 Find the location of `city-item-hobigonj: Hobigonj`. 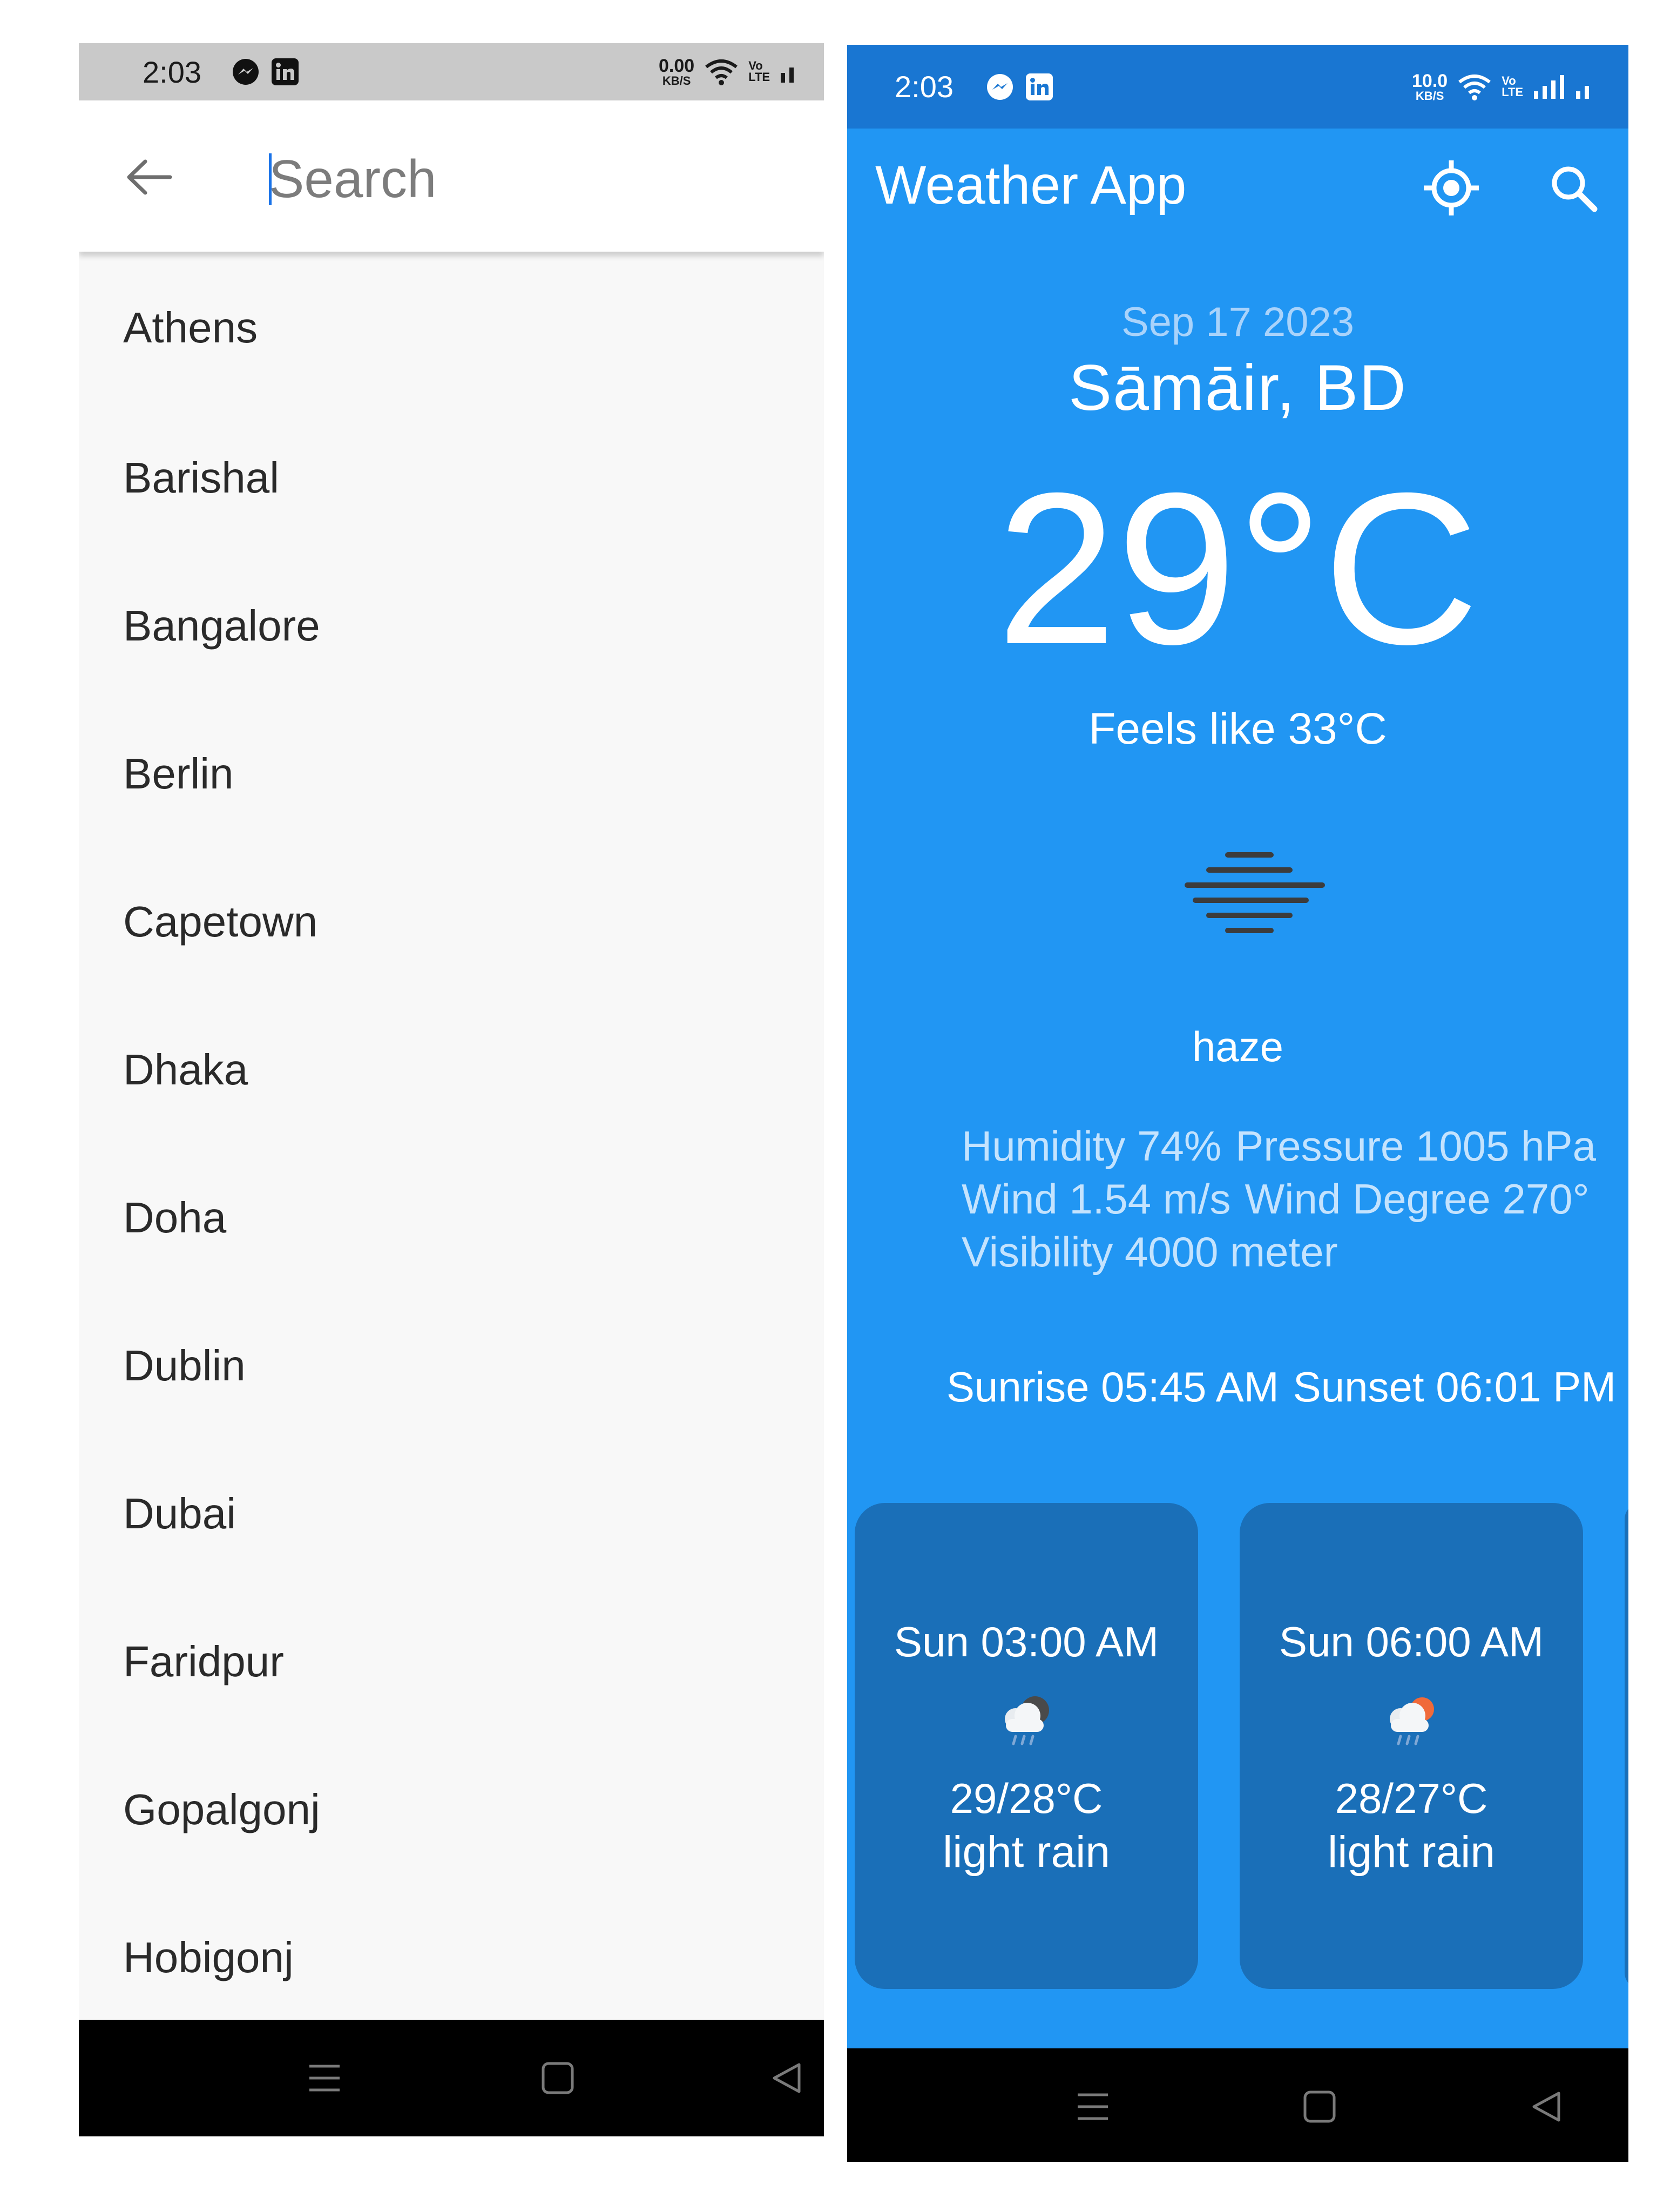

city-item-hobigonj: Hobigonj is located at coordinates (452, 1958).